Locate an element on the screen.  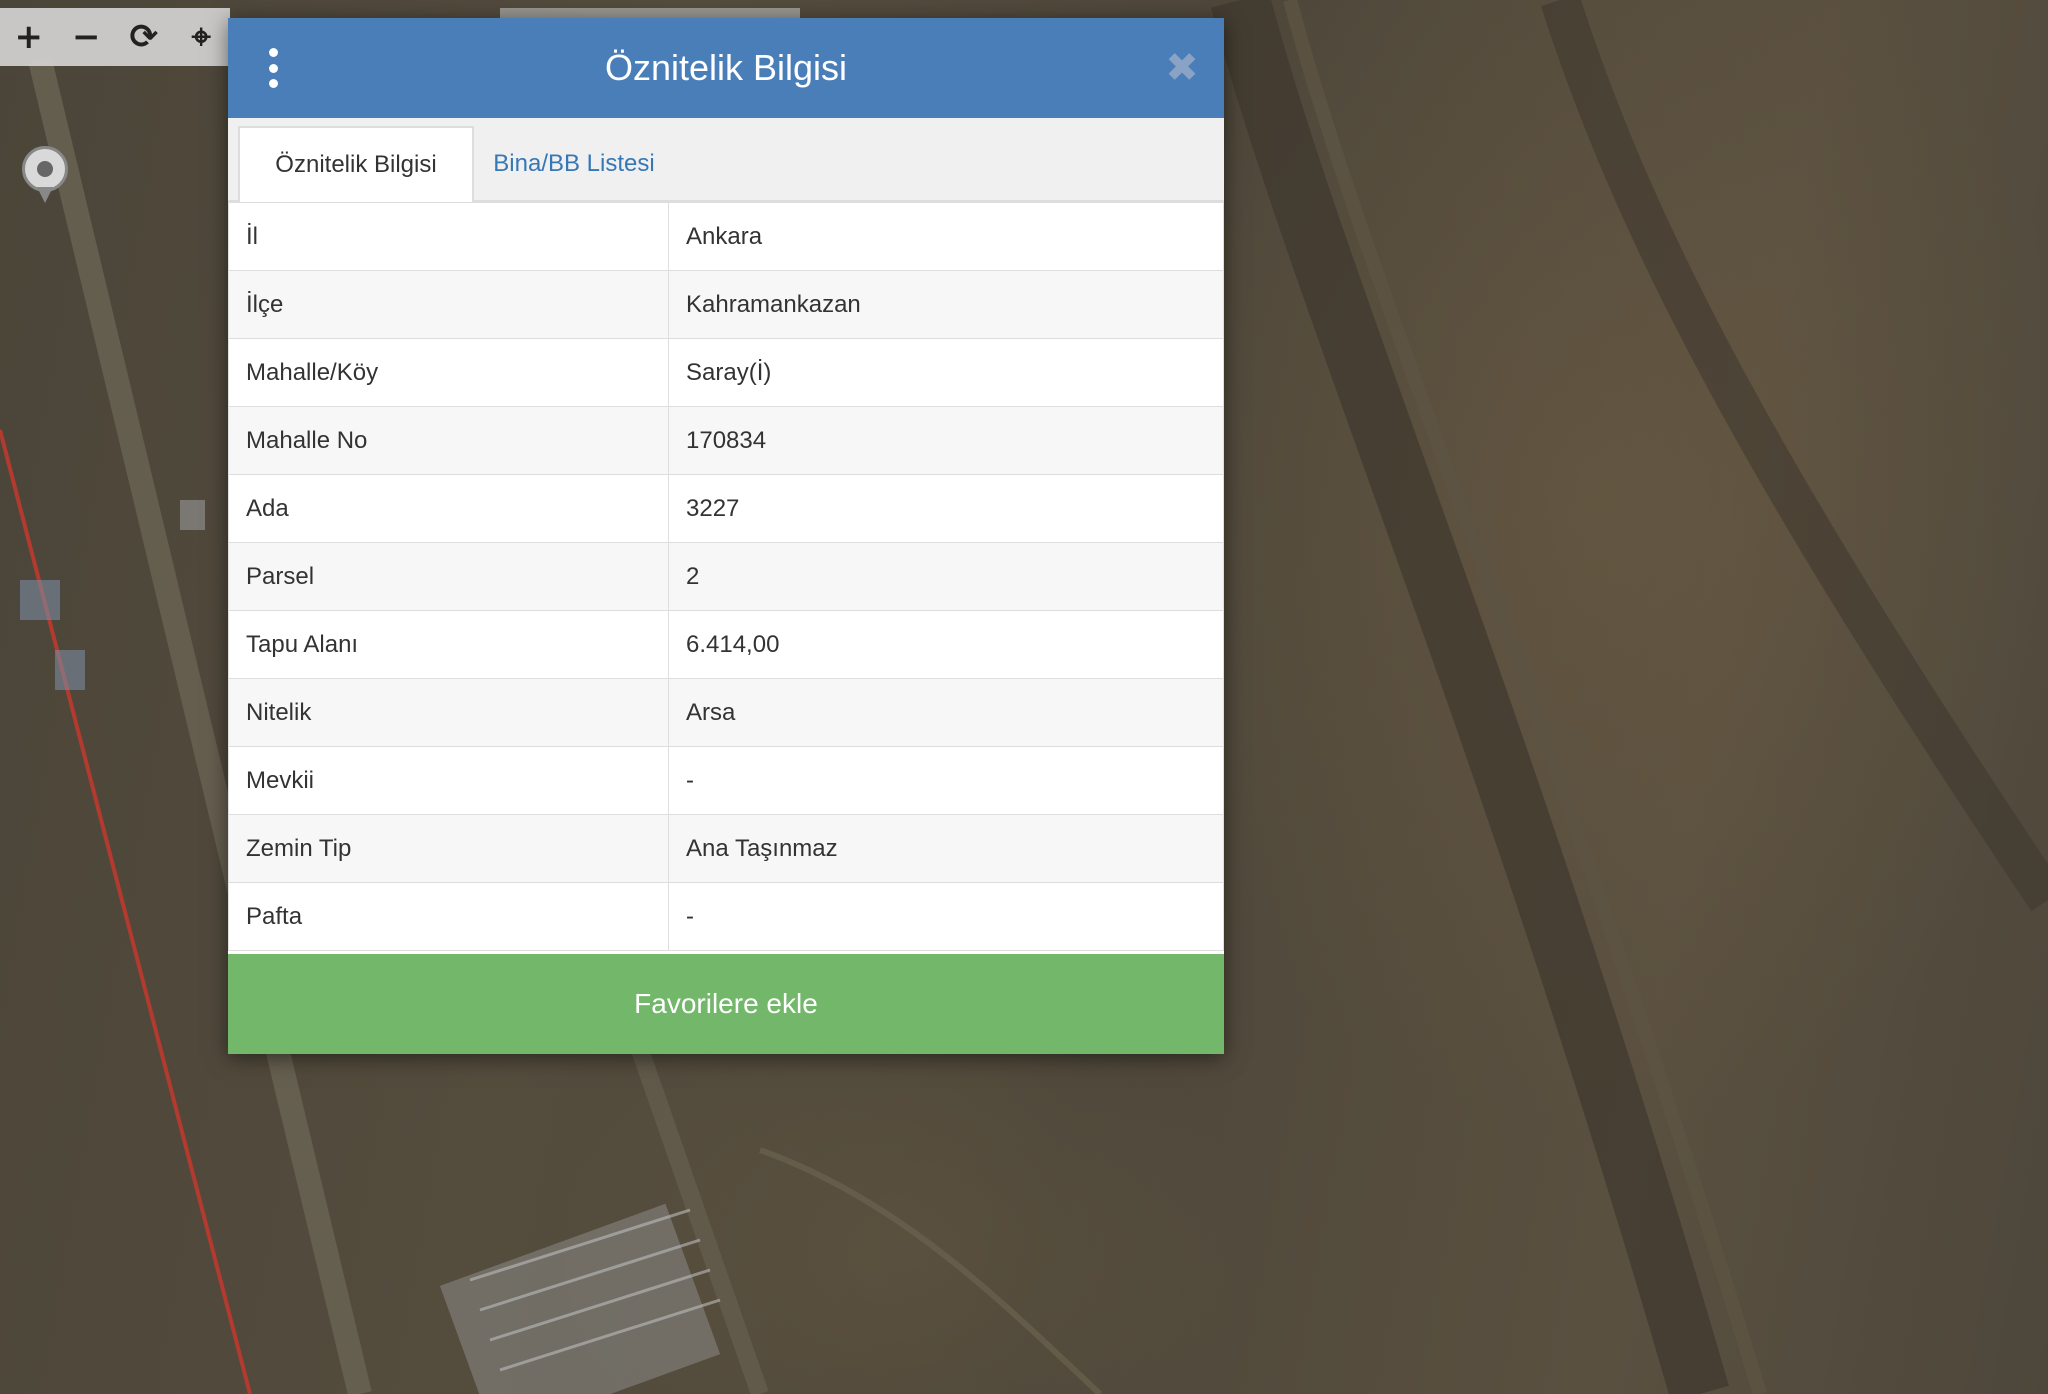
table-row: Nitelik Arsa is located at coordinates (726, 712).